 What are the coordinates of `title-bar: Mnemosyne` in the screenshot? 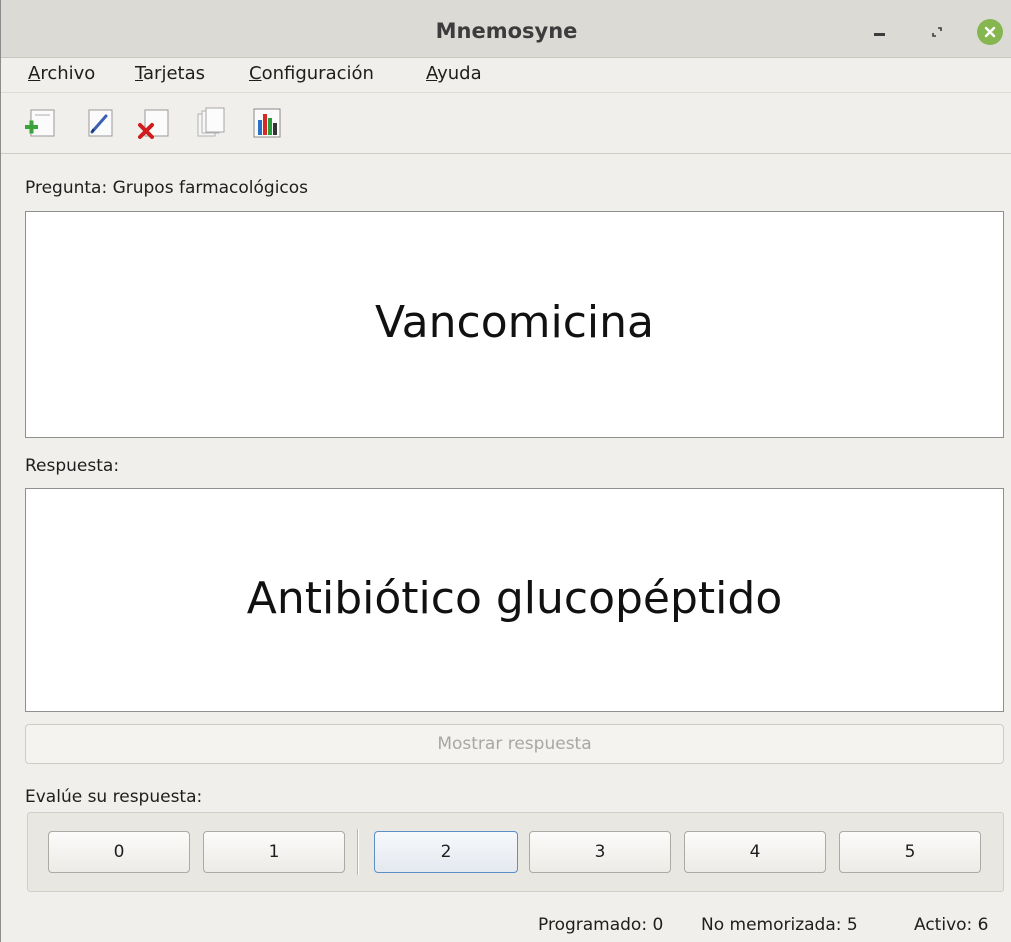 It's located at (506, 29).